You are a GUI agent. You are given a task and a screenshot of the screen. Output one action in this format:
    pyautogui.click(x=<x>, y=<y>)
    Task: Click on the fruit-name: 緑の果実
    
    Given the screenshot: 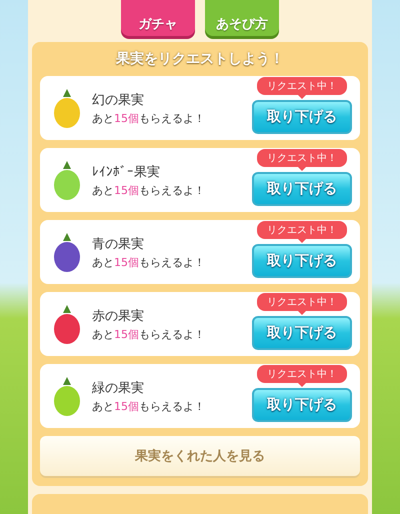 What is the action you would take?
    pyautogui.click(x=118, y=388)
    